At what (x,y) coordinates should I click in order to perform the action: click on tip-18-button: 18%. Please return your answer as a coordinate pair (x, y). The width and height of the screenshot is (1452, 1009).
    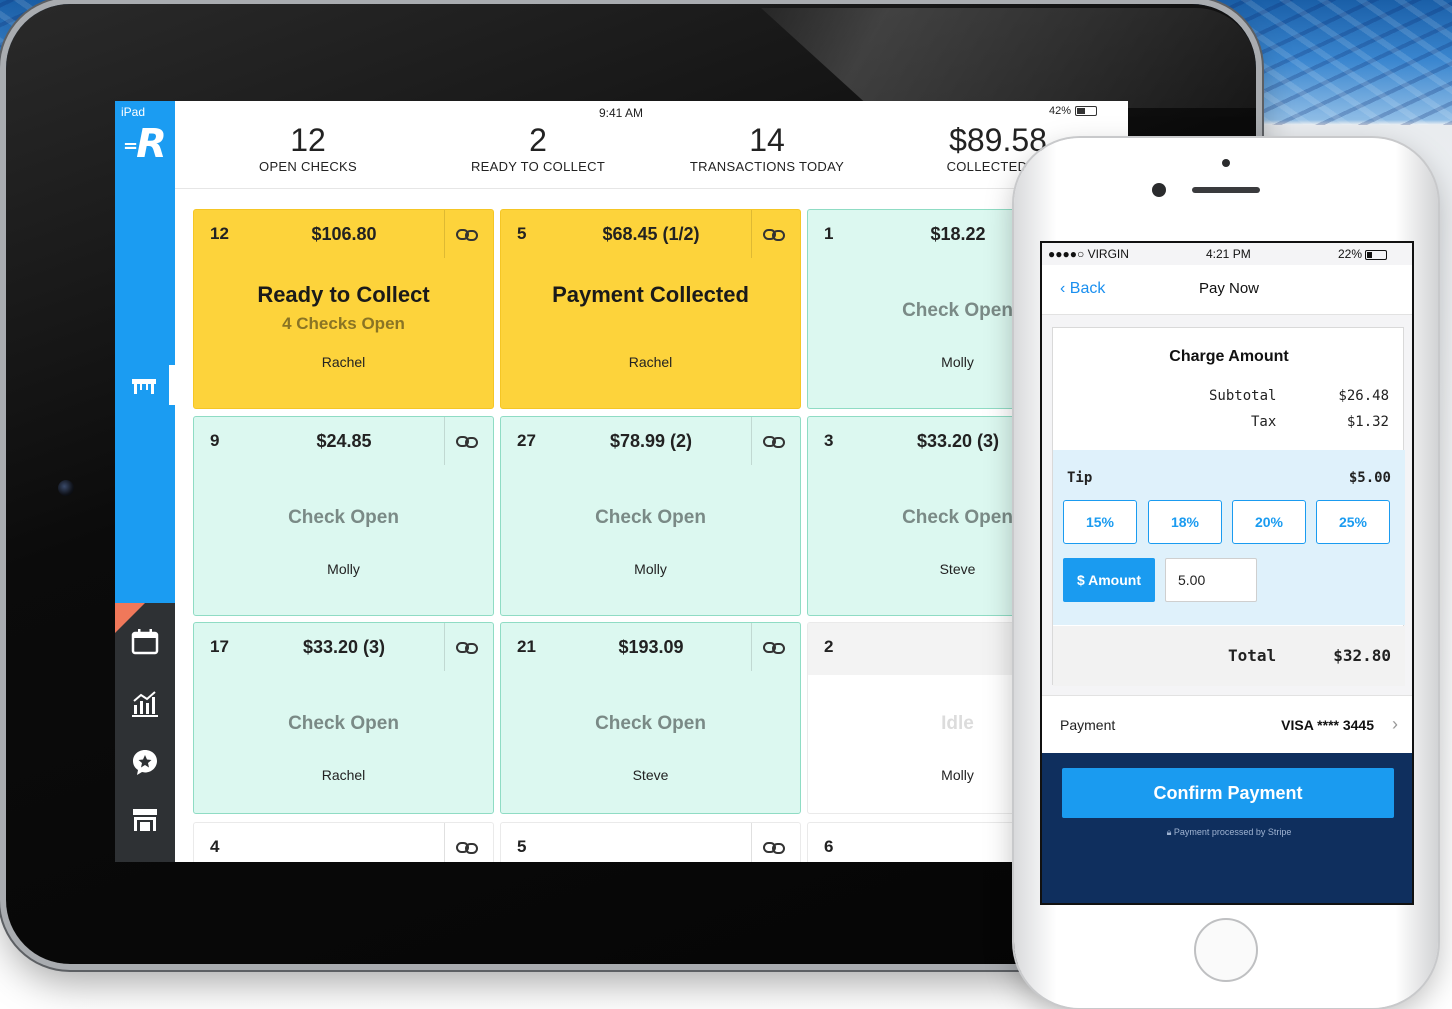
    Looking at the image, I should click on (1185, 522).